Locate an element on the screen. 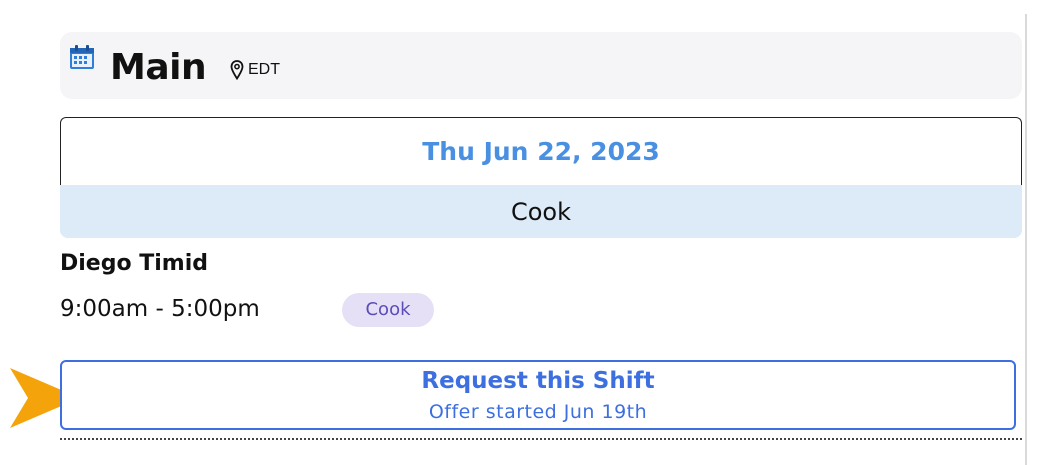 This screenshot has width=1040, height=465. location-title: Main is located at coordinates (158, 67).